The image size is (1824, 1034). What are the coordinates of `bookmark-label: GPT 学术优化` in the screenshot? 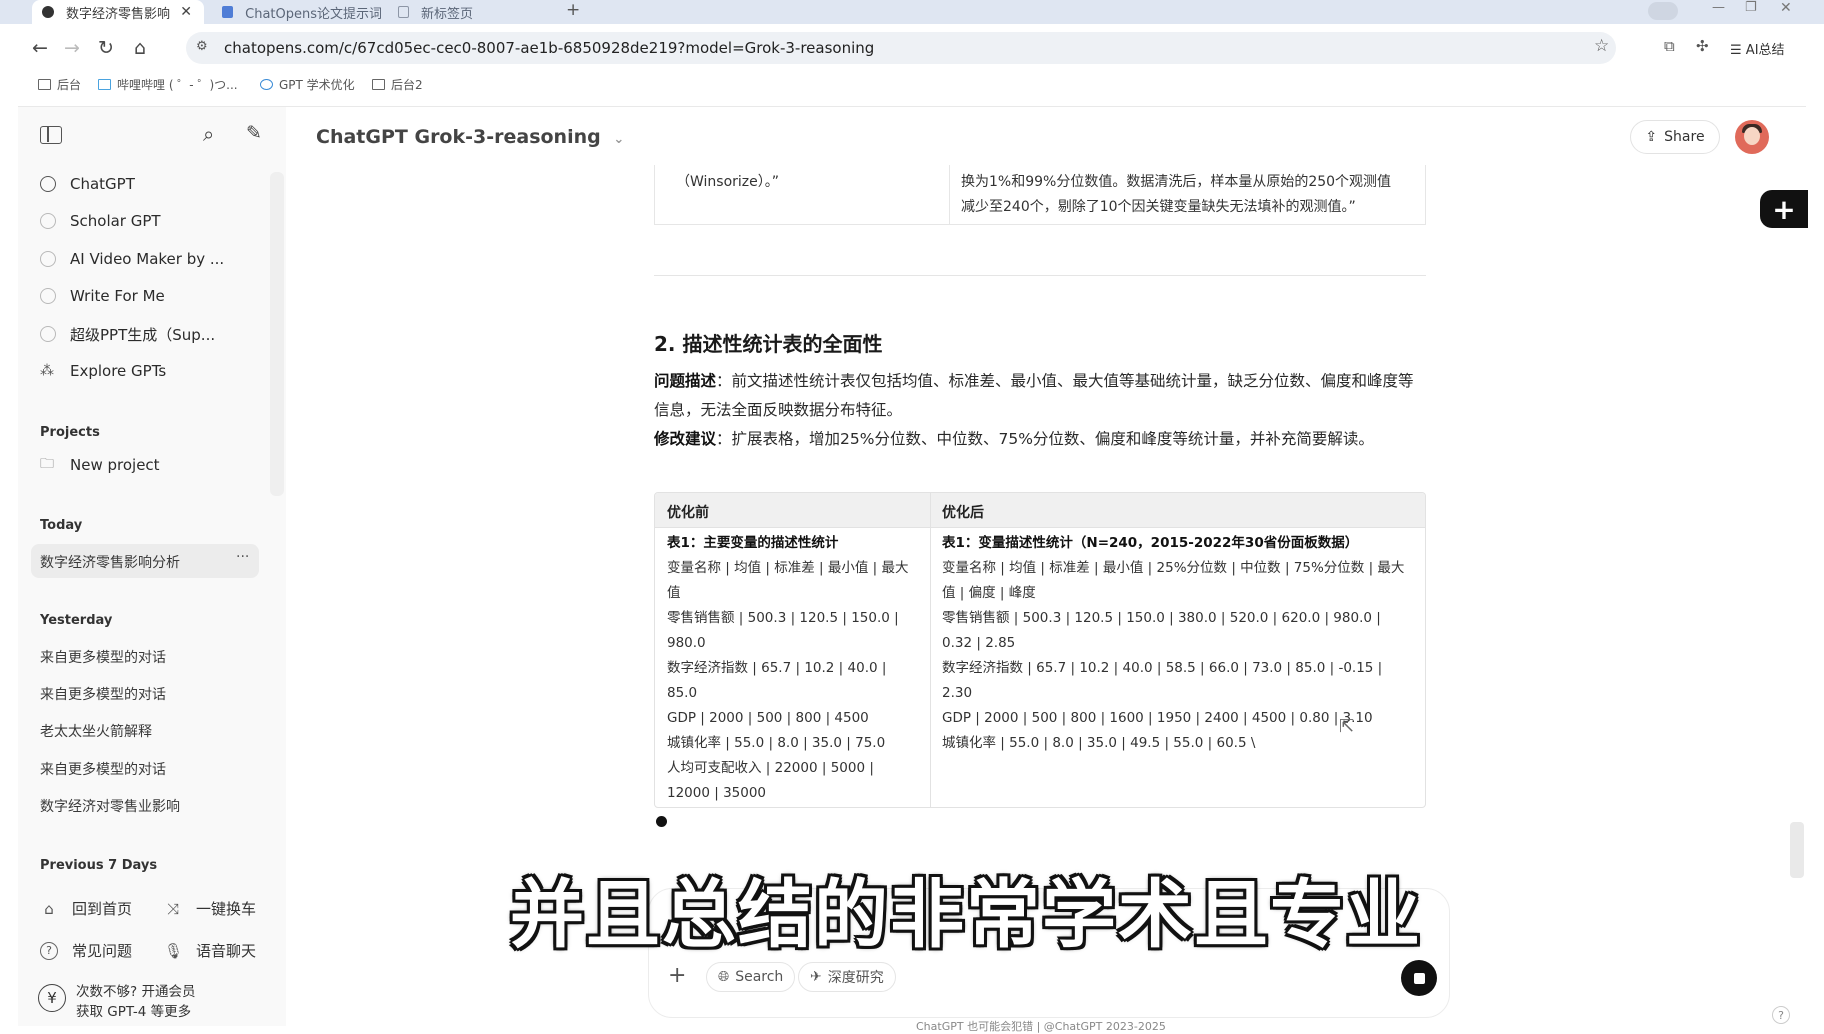 It's located at (317, 85).